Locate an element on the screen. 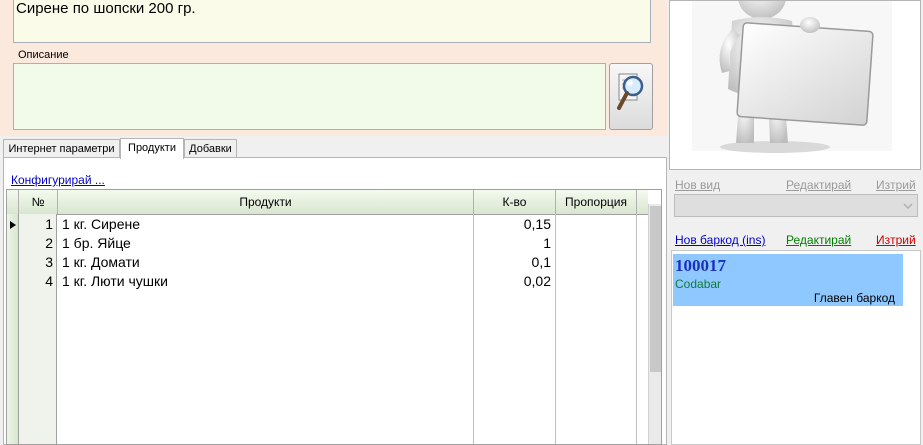 The width and height of the screenshot is (923, 445). type-select is located at coordinates (796, 205).